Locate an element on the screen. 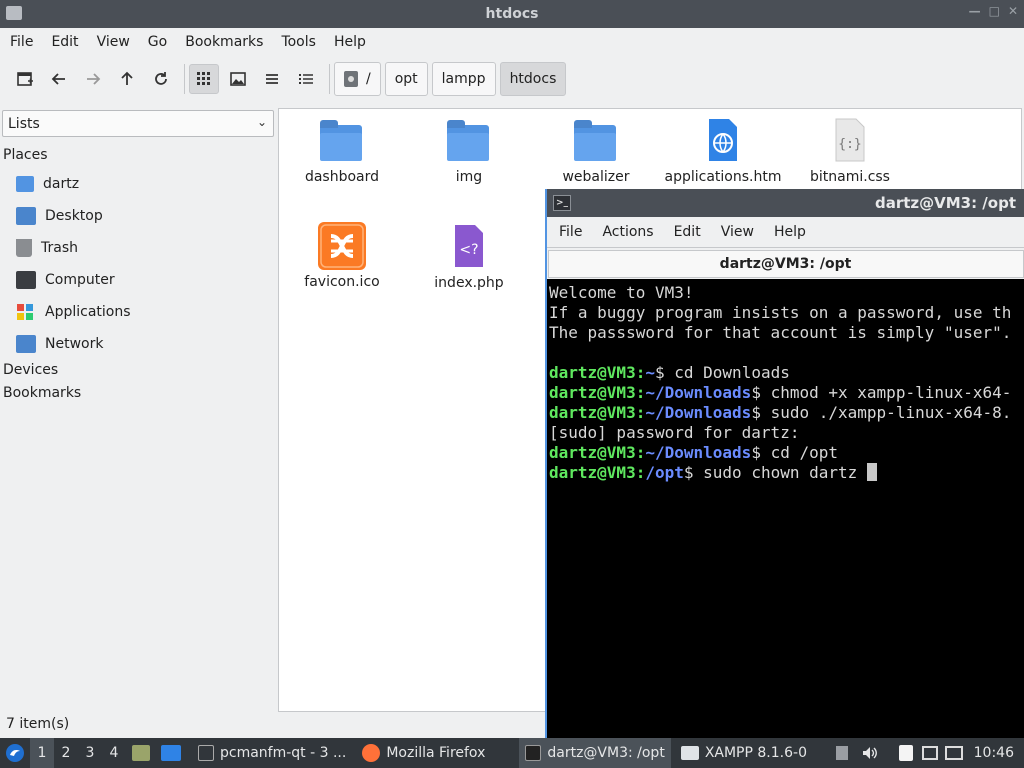  show-desktop-button is located at coordinates (171, 753).